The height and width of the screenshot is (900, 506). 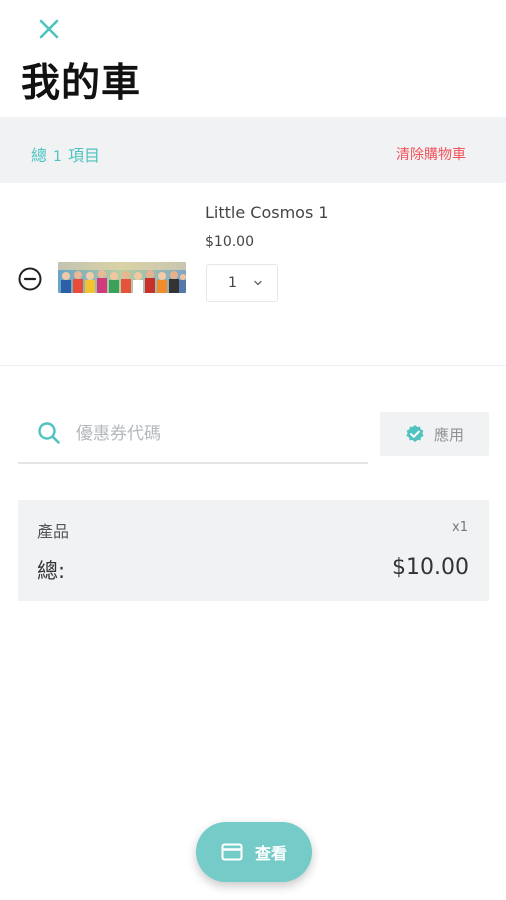 I want to click on clear-cart-button: 清除購物車, so click(x=431, y=154).